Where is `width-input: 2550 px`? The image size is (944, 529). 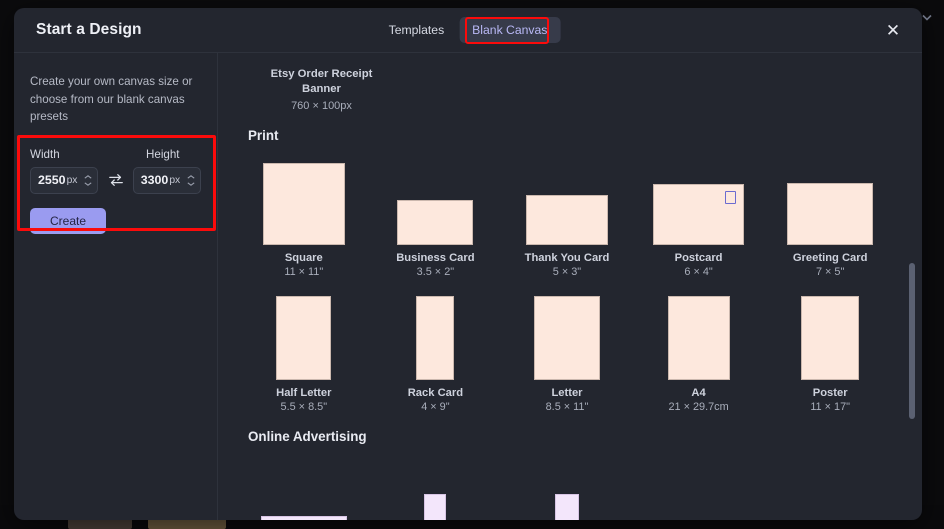
width-input: 2550 px is located at coordinates (64, 180).